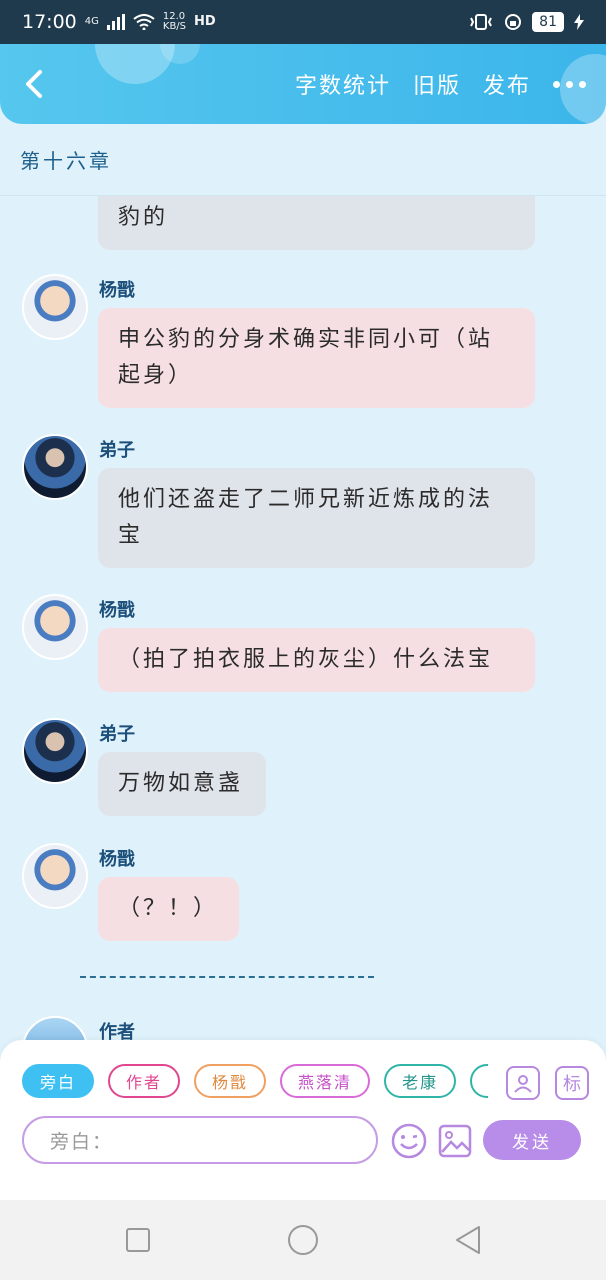 The image size is (606, 1280). I want to click on message-bubble: 万物如意盏, so click(182, 784).